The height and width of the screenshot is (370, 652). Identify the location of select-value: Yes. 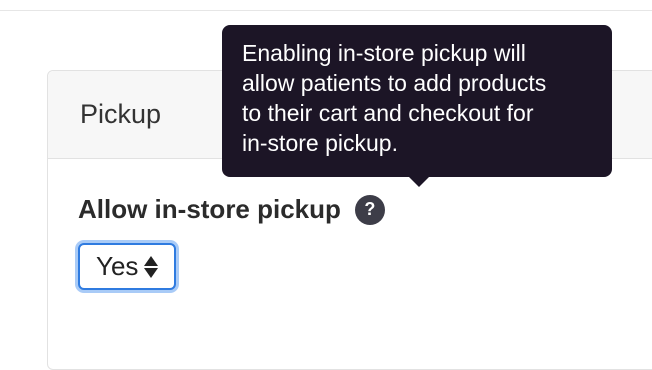
(117, 266).